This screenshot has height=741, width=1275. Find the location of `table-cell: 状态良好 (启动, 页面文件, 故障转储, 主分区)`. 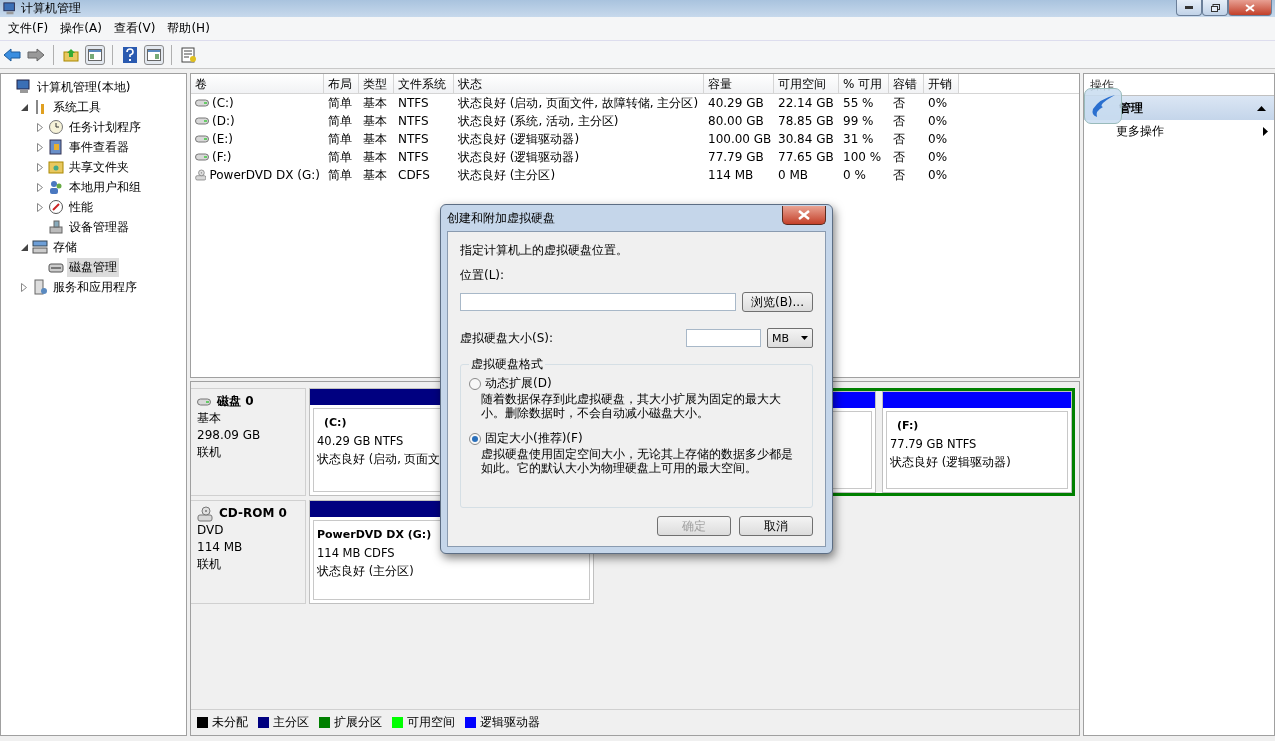

table-cell: 状态良好 (启动, 页面文件, 故障转储, 主分区) is located at coordinates (578, 103).